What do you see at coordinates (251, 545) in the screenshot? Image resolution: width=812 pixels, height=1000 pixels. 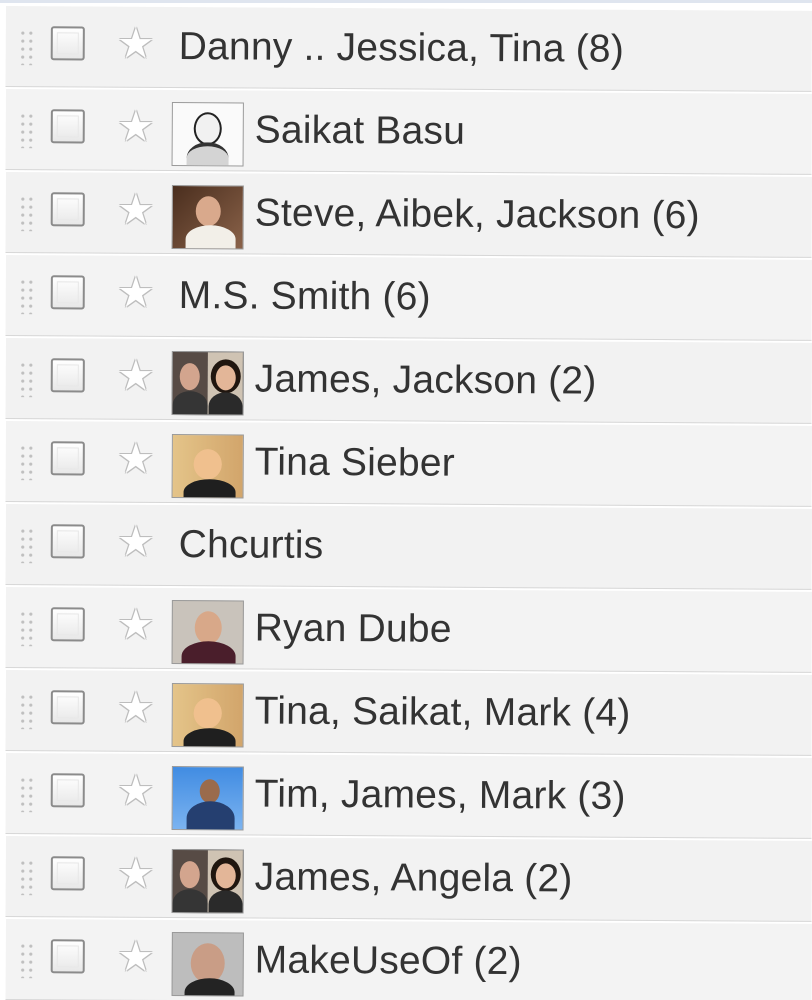 I see `conversation-participants: Chcurtis` at bounding box center [251, 545].